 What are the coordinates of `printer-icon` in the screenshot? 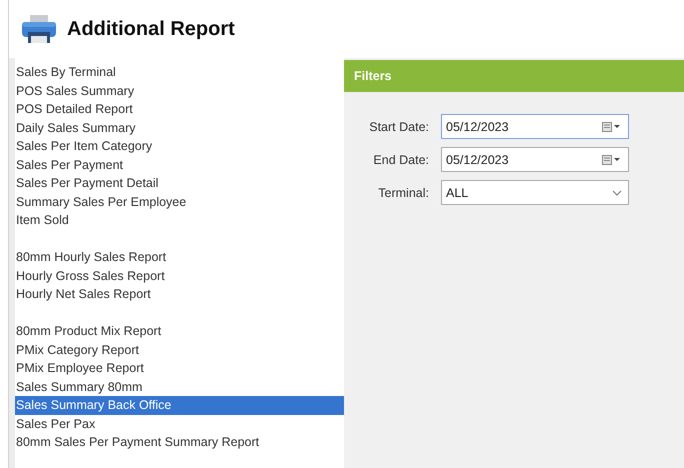 It's located at (39, 29).